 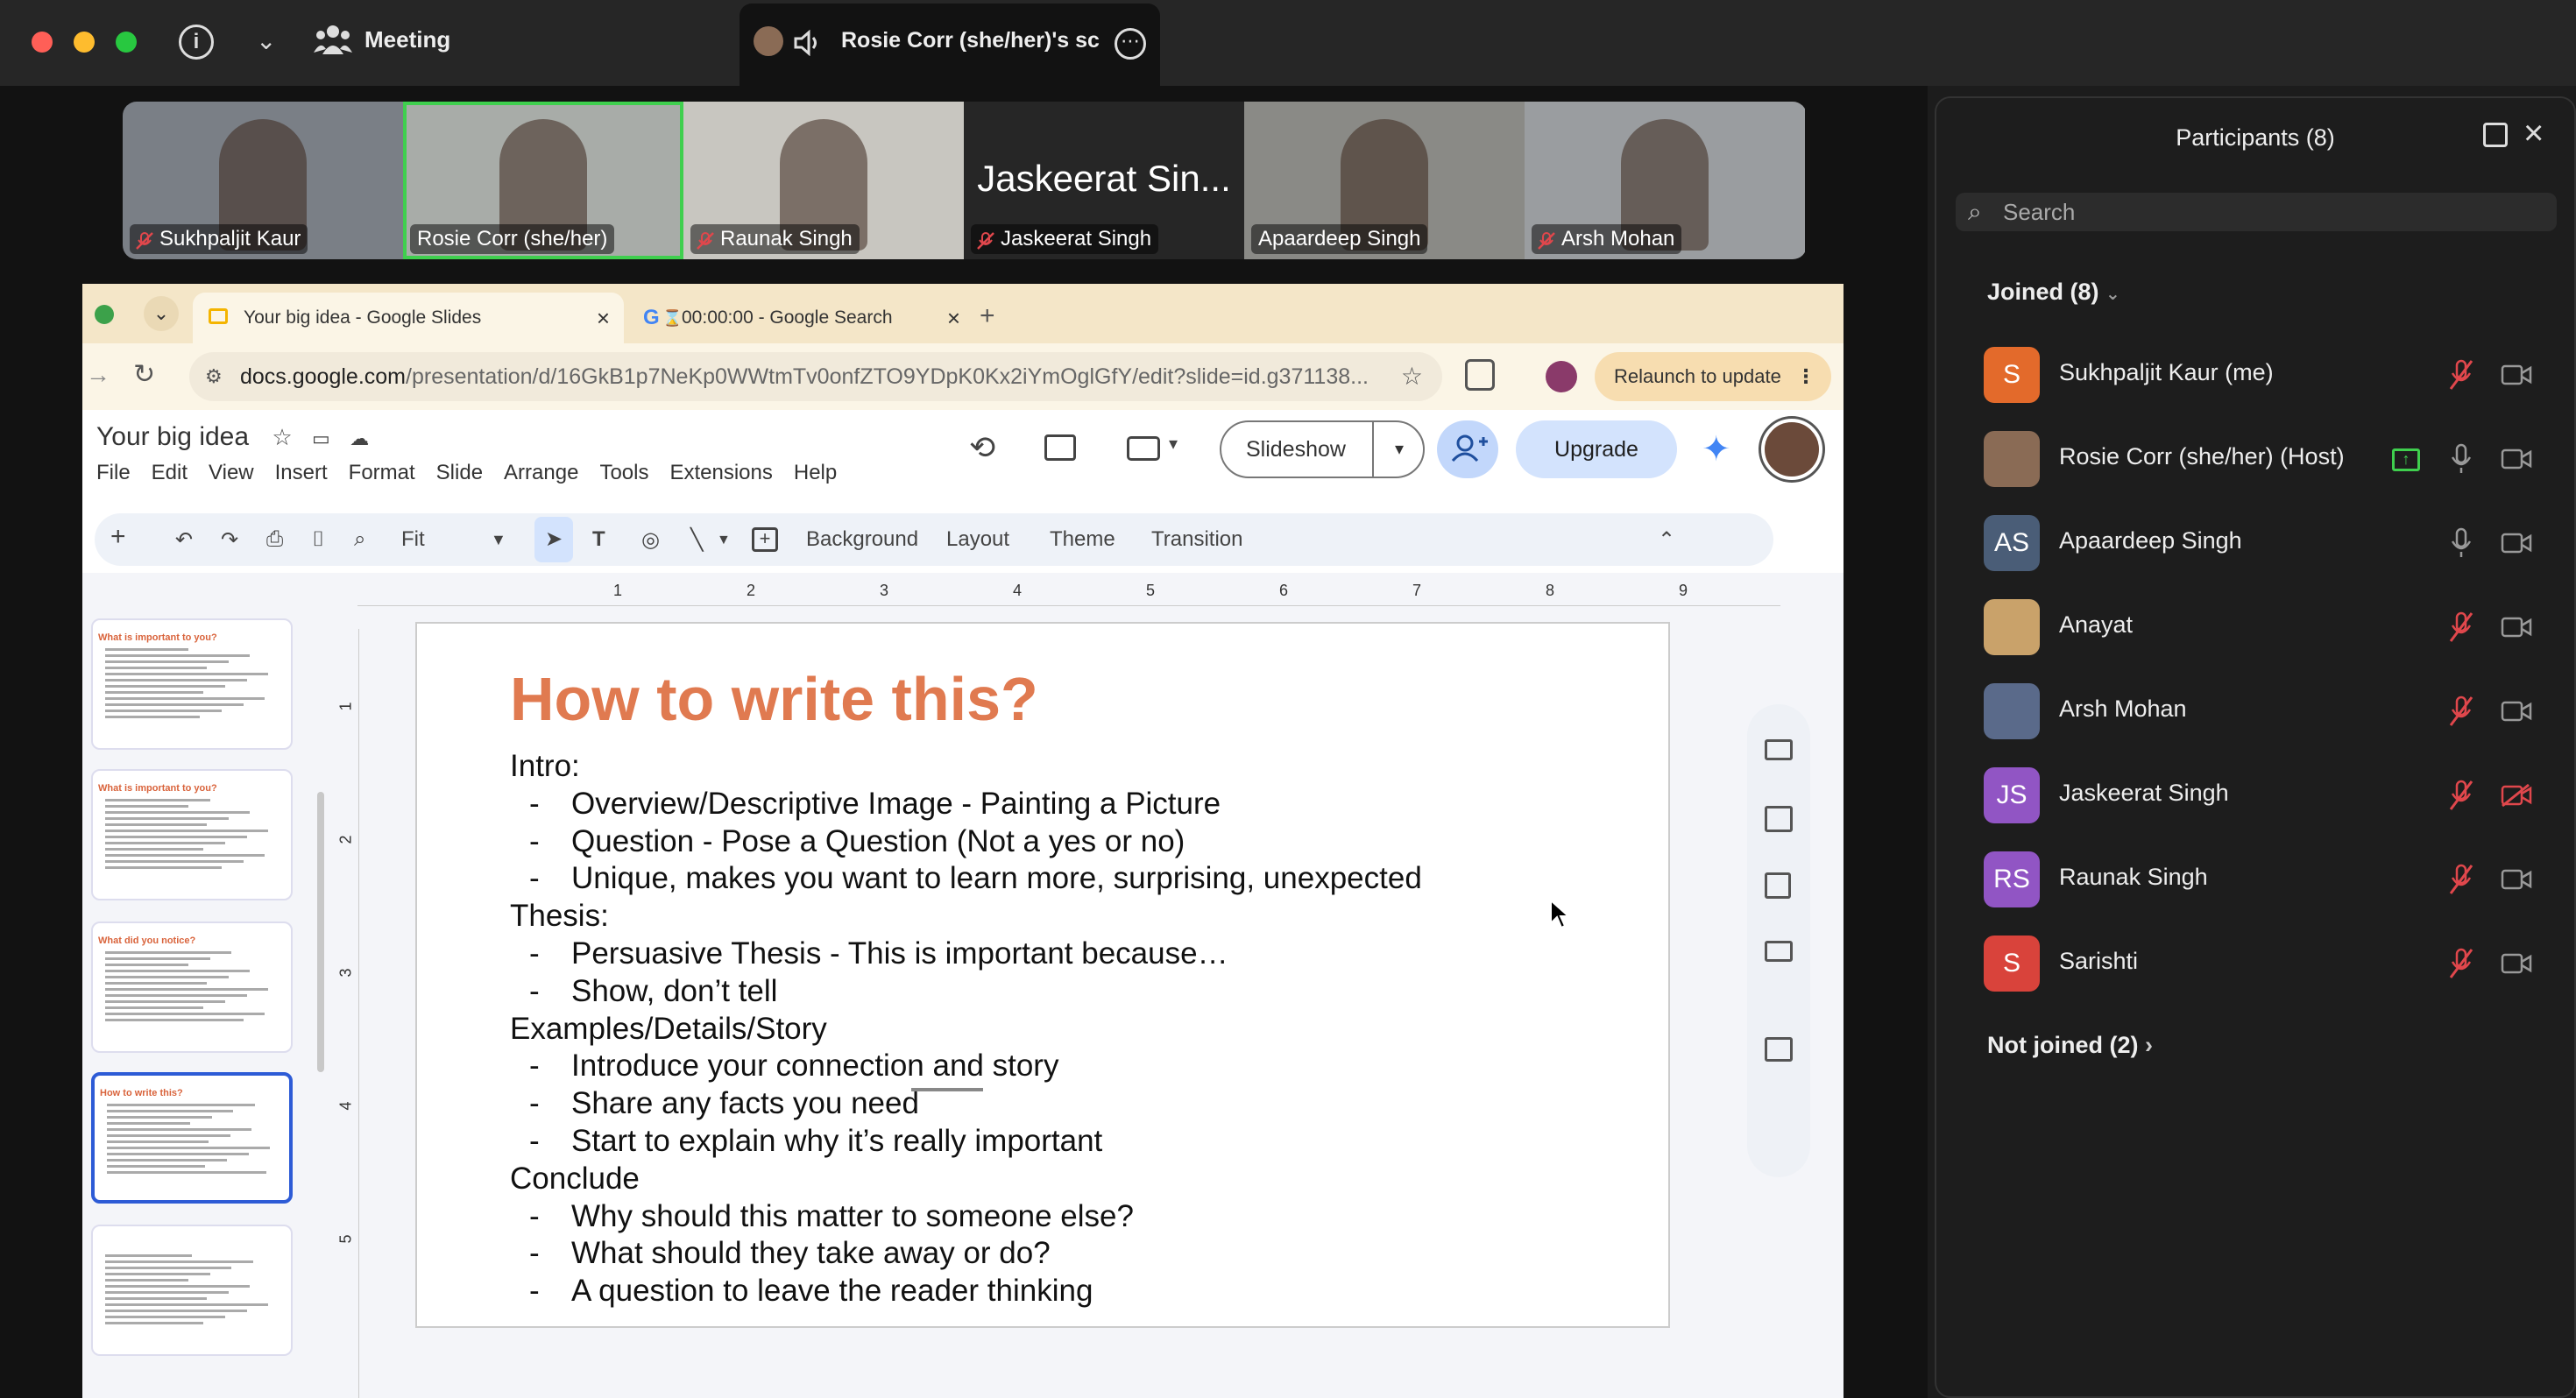 I want to click on meeting-label: Meeting, so click(x=407, y=39).